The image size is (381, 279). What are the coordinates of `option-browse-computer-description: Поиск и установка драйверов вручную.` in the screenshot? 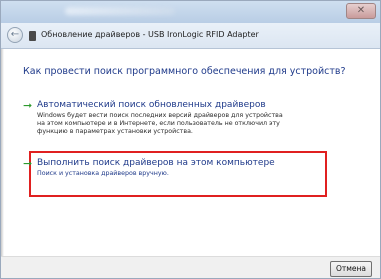 It's located at (103, 173).